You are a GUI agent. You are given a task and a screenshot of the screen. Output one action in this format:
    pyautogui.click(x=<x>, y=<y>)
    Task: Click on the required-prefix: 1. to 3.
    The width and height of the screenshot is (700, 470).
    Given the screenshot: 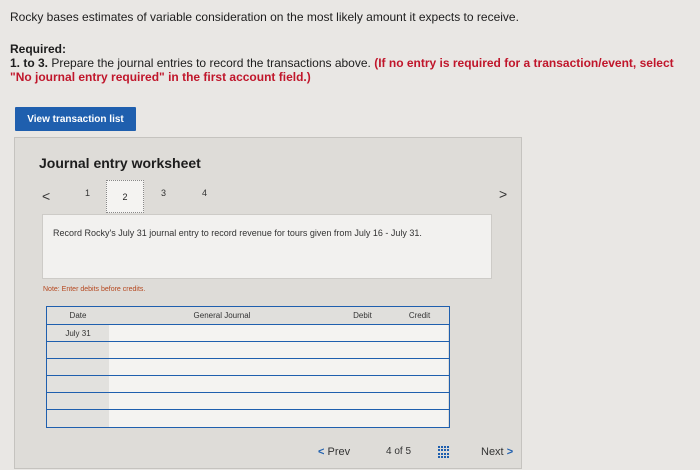 What is the action you would take?
    pyautogui.click(x=29, y=63)
    